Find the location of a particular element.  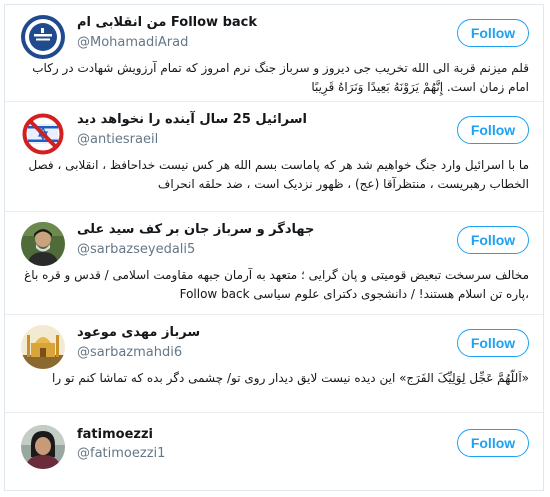

user-handle: @antiesraeil is located at coordinates (117, 139).